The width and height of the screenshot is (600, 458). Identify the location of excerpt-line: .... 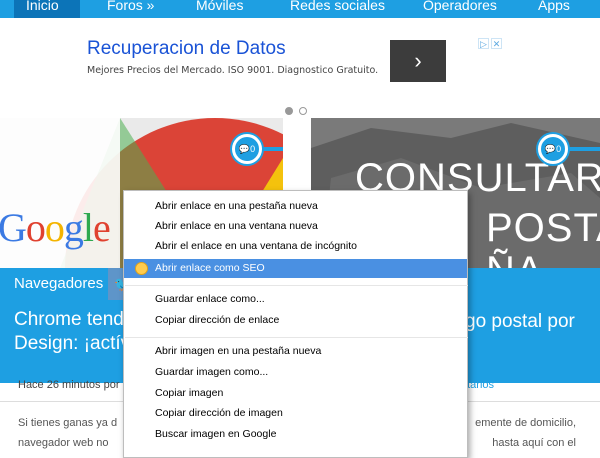
(67, 455).